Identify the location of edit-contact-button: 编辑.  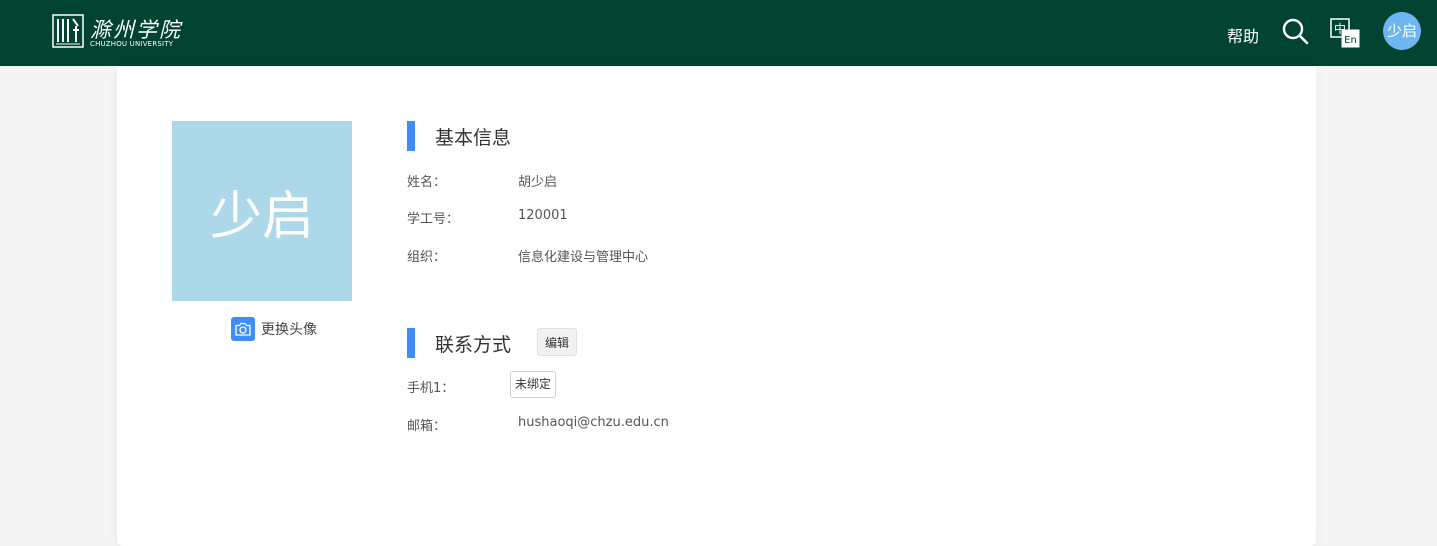
(557, 342).